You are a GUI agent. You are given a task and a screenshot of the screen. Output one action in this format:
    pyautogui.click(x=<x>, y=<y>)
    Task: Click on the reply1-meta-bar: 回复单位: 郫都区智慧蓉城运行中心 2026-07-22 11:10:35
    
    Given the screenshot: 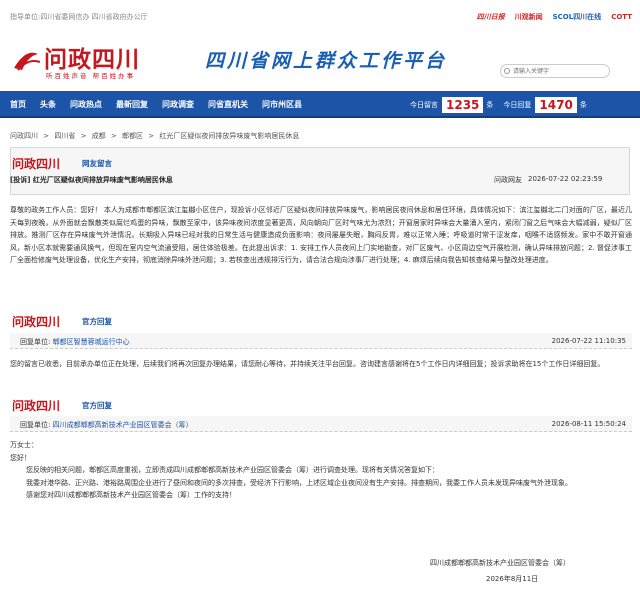 What is the action you would take?
    pyautogui.click(x=321, y=341)
    